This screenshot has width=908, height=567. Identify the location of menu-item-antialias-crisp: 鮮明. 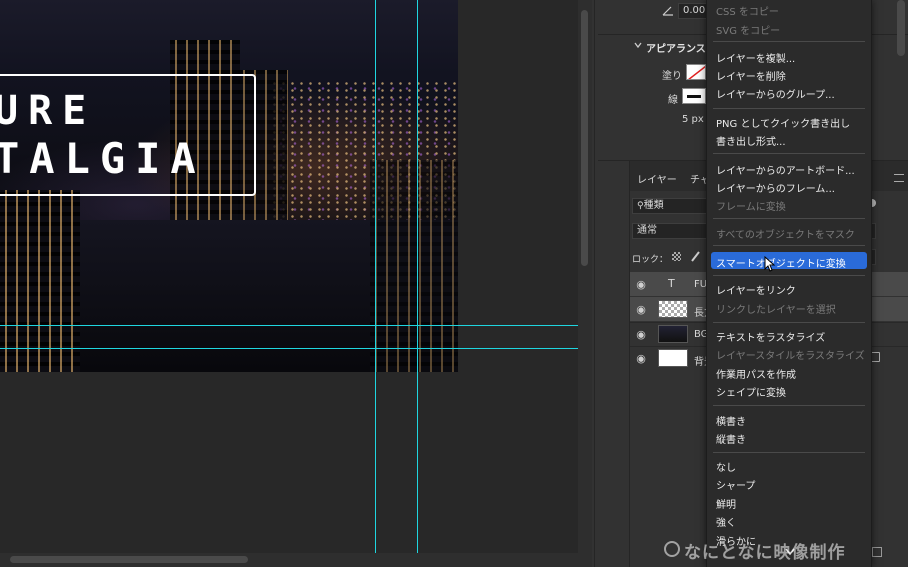
(726, 503).